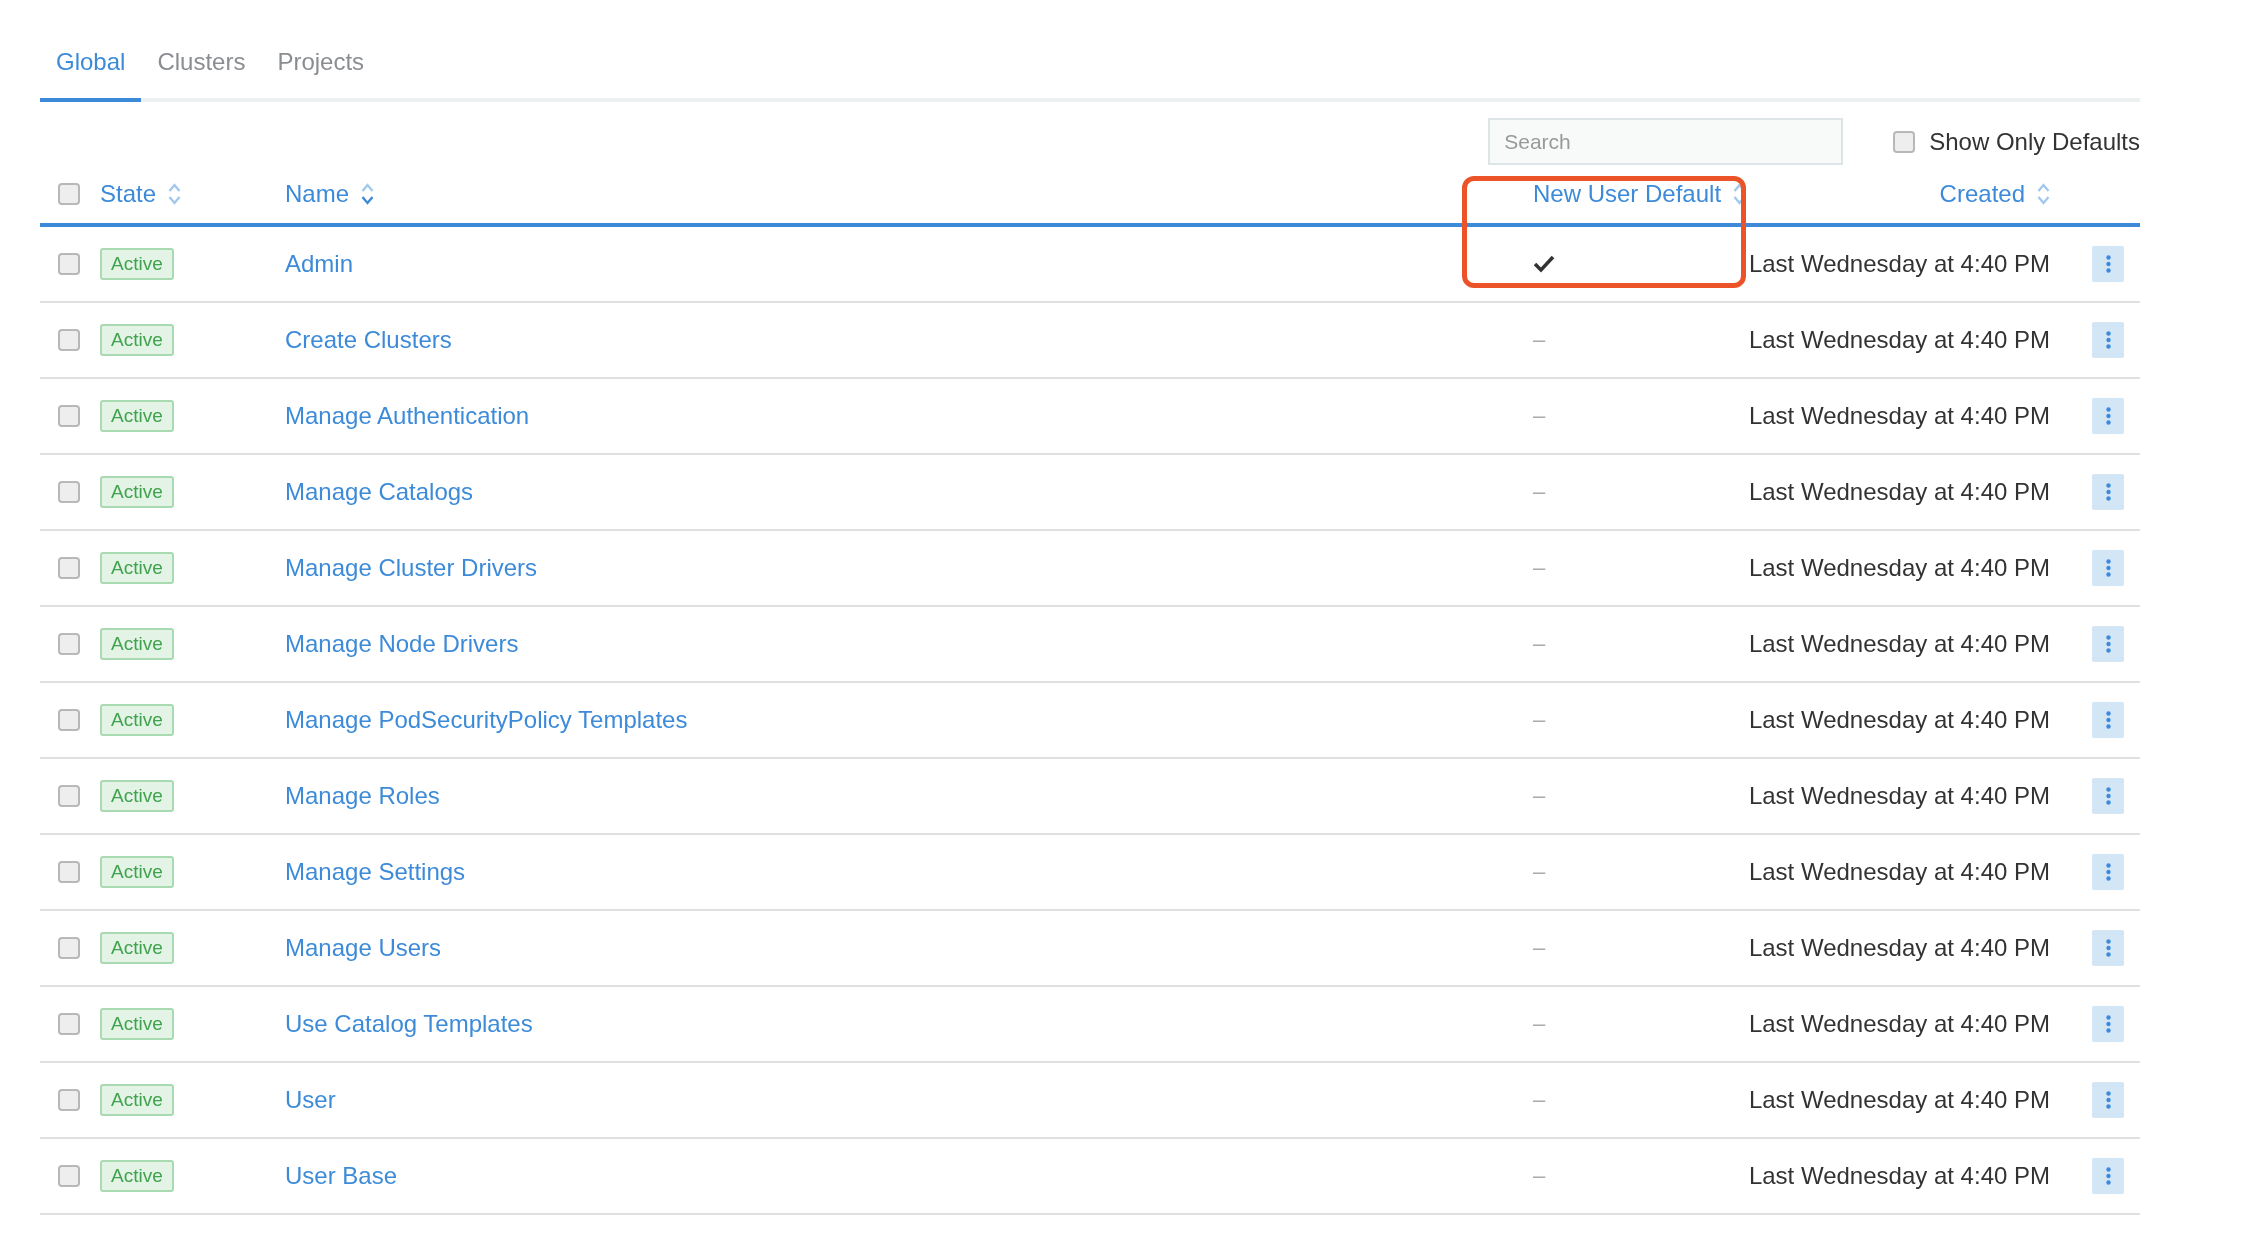  What do you see at coordinates (379, 492) in the screenshot?
I see `role-name-link: Manage Catalogs` at bounding box center [379, 492].